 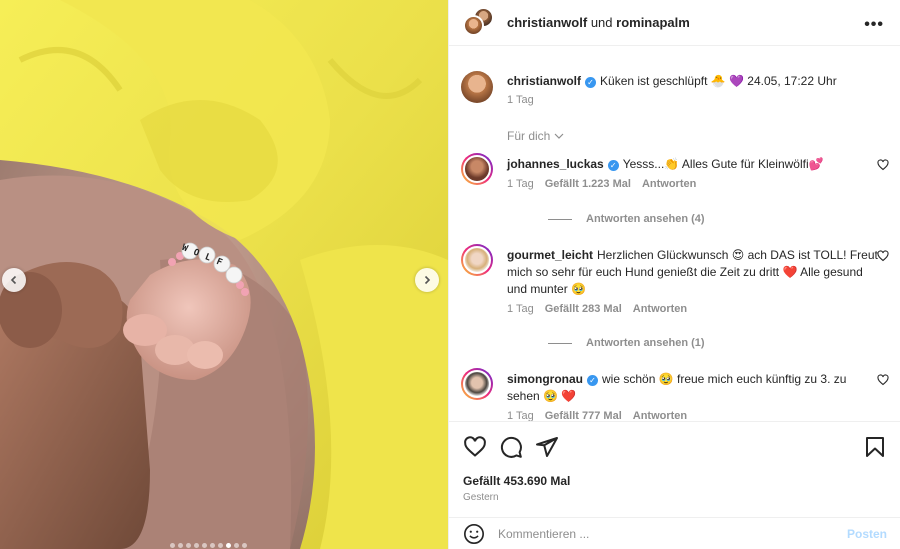 I want to click on comment-username: gourmet_leicht, so click(x=550, y=255).